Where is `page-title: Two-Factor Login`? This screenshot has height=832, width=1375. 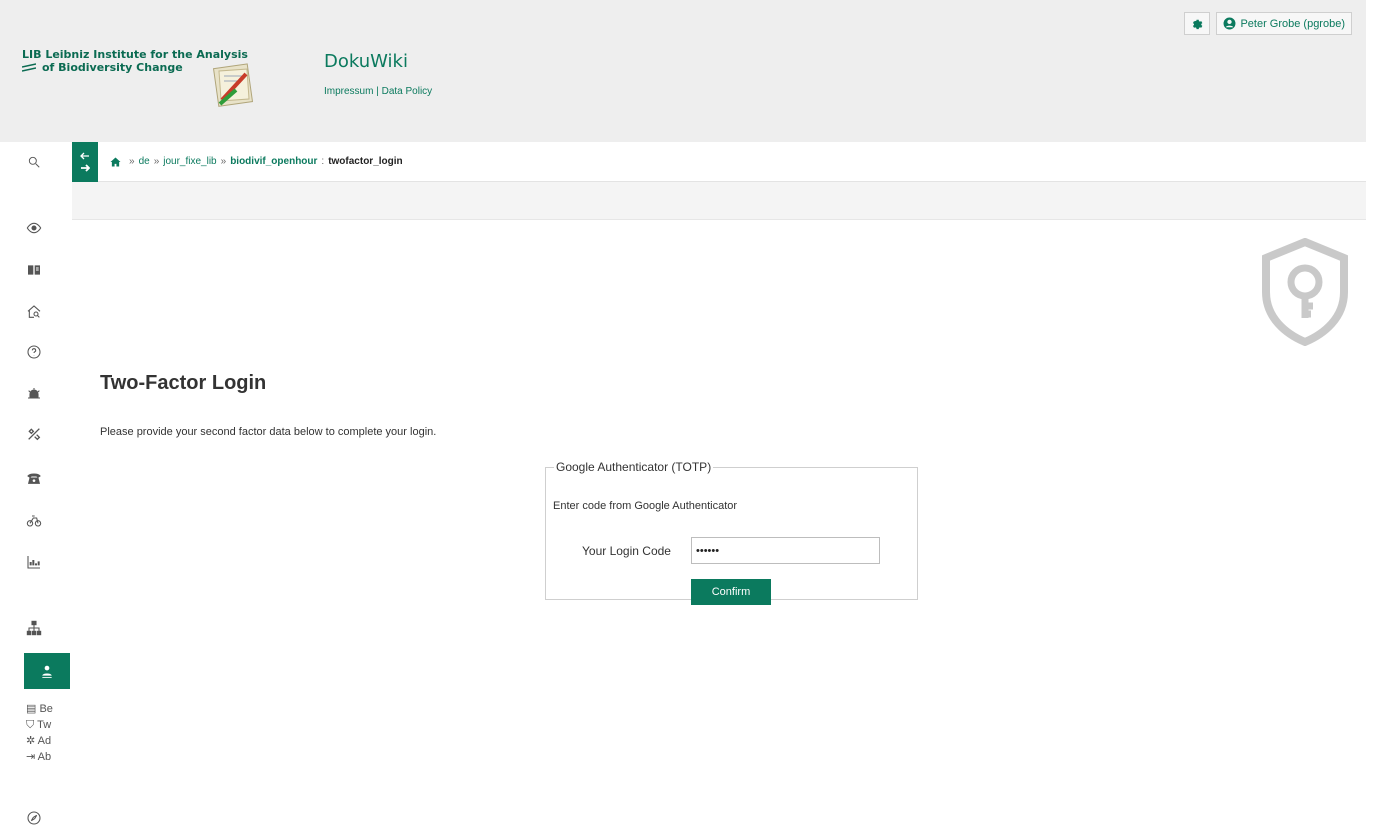
page-title: Two-Factor Login is located at coordinates (183, 383).